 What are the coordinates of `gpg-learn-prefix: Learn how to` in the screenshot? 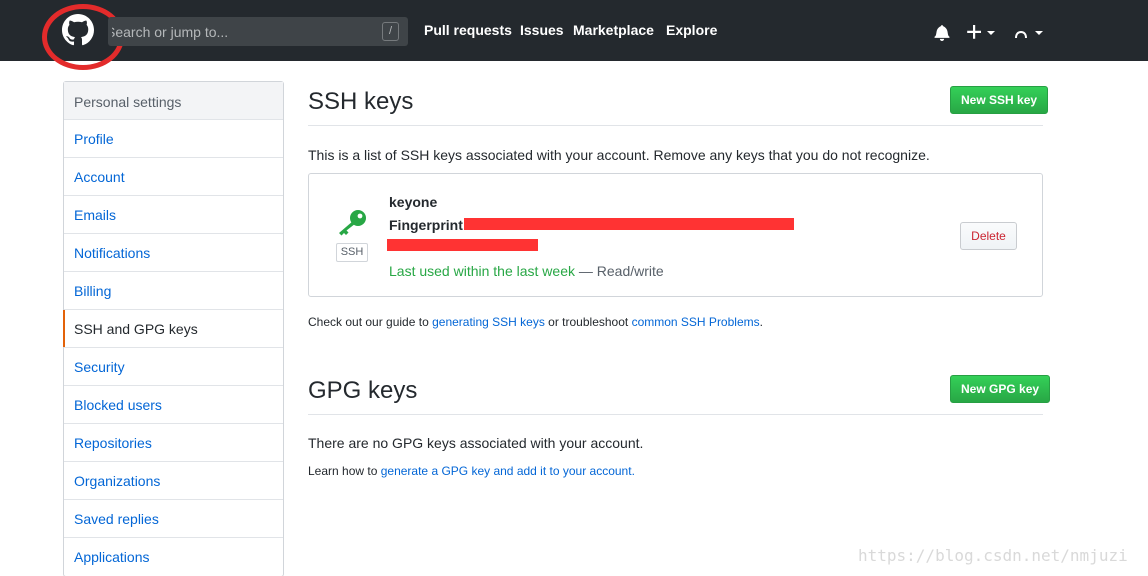 It's located at (343, 471).